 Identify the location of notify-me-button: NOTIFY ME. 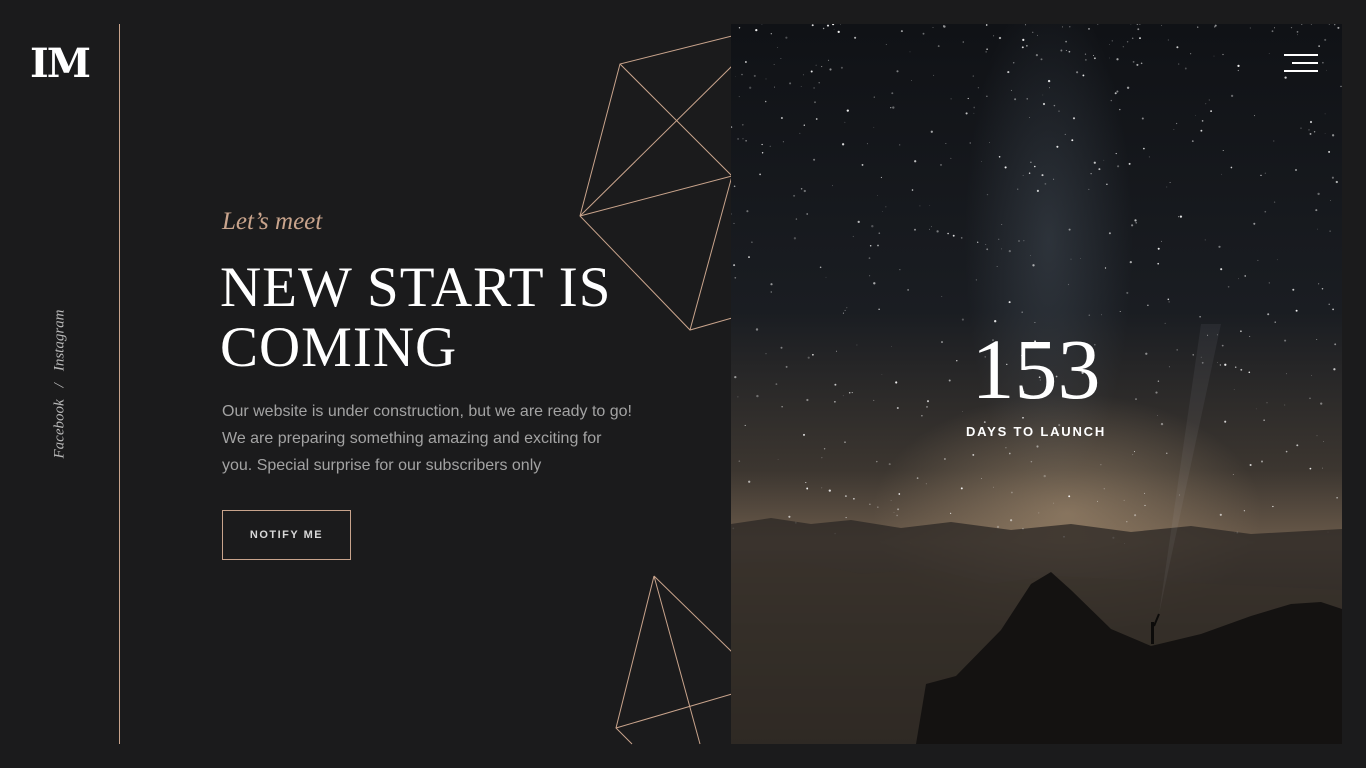
(286, 535).